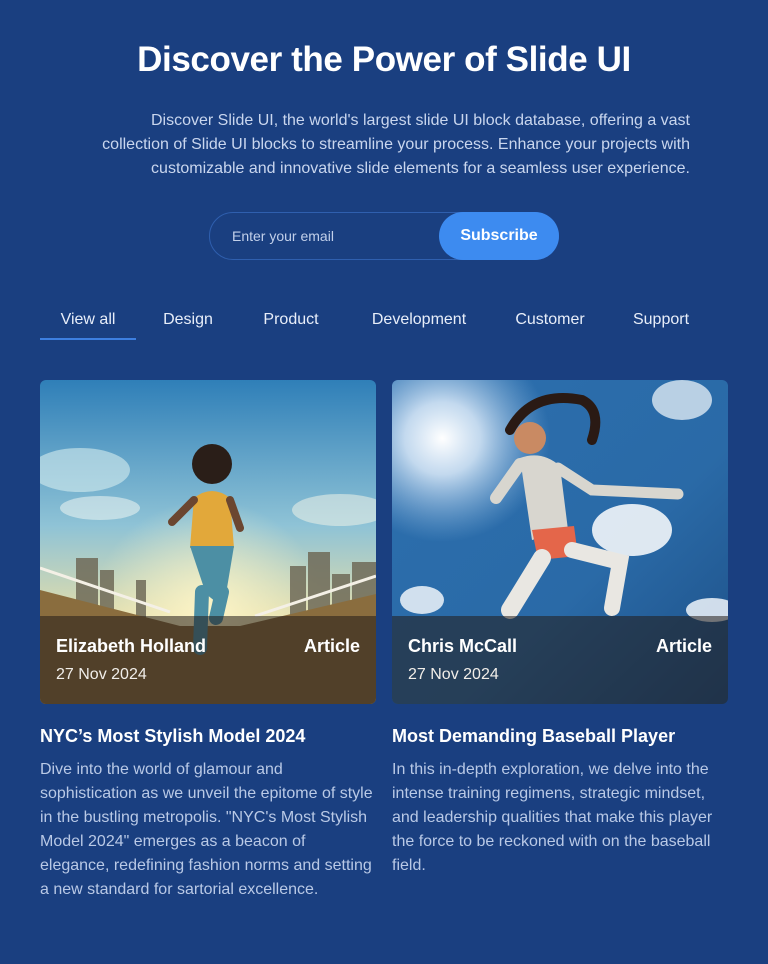  What do you see at coordinates (208, 542) in the screenshot?
I see `card-image: Elizabeth Holland Article 27 Nov 2024` at bounding box center [208, 542].